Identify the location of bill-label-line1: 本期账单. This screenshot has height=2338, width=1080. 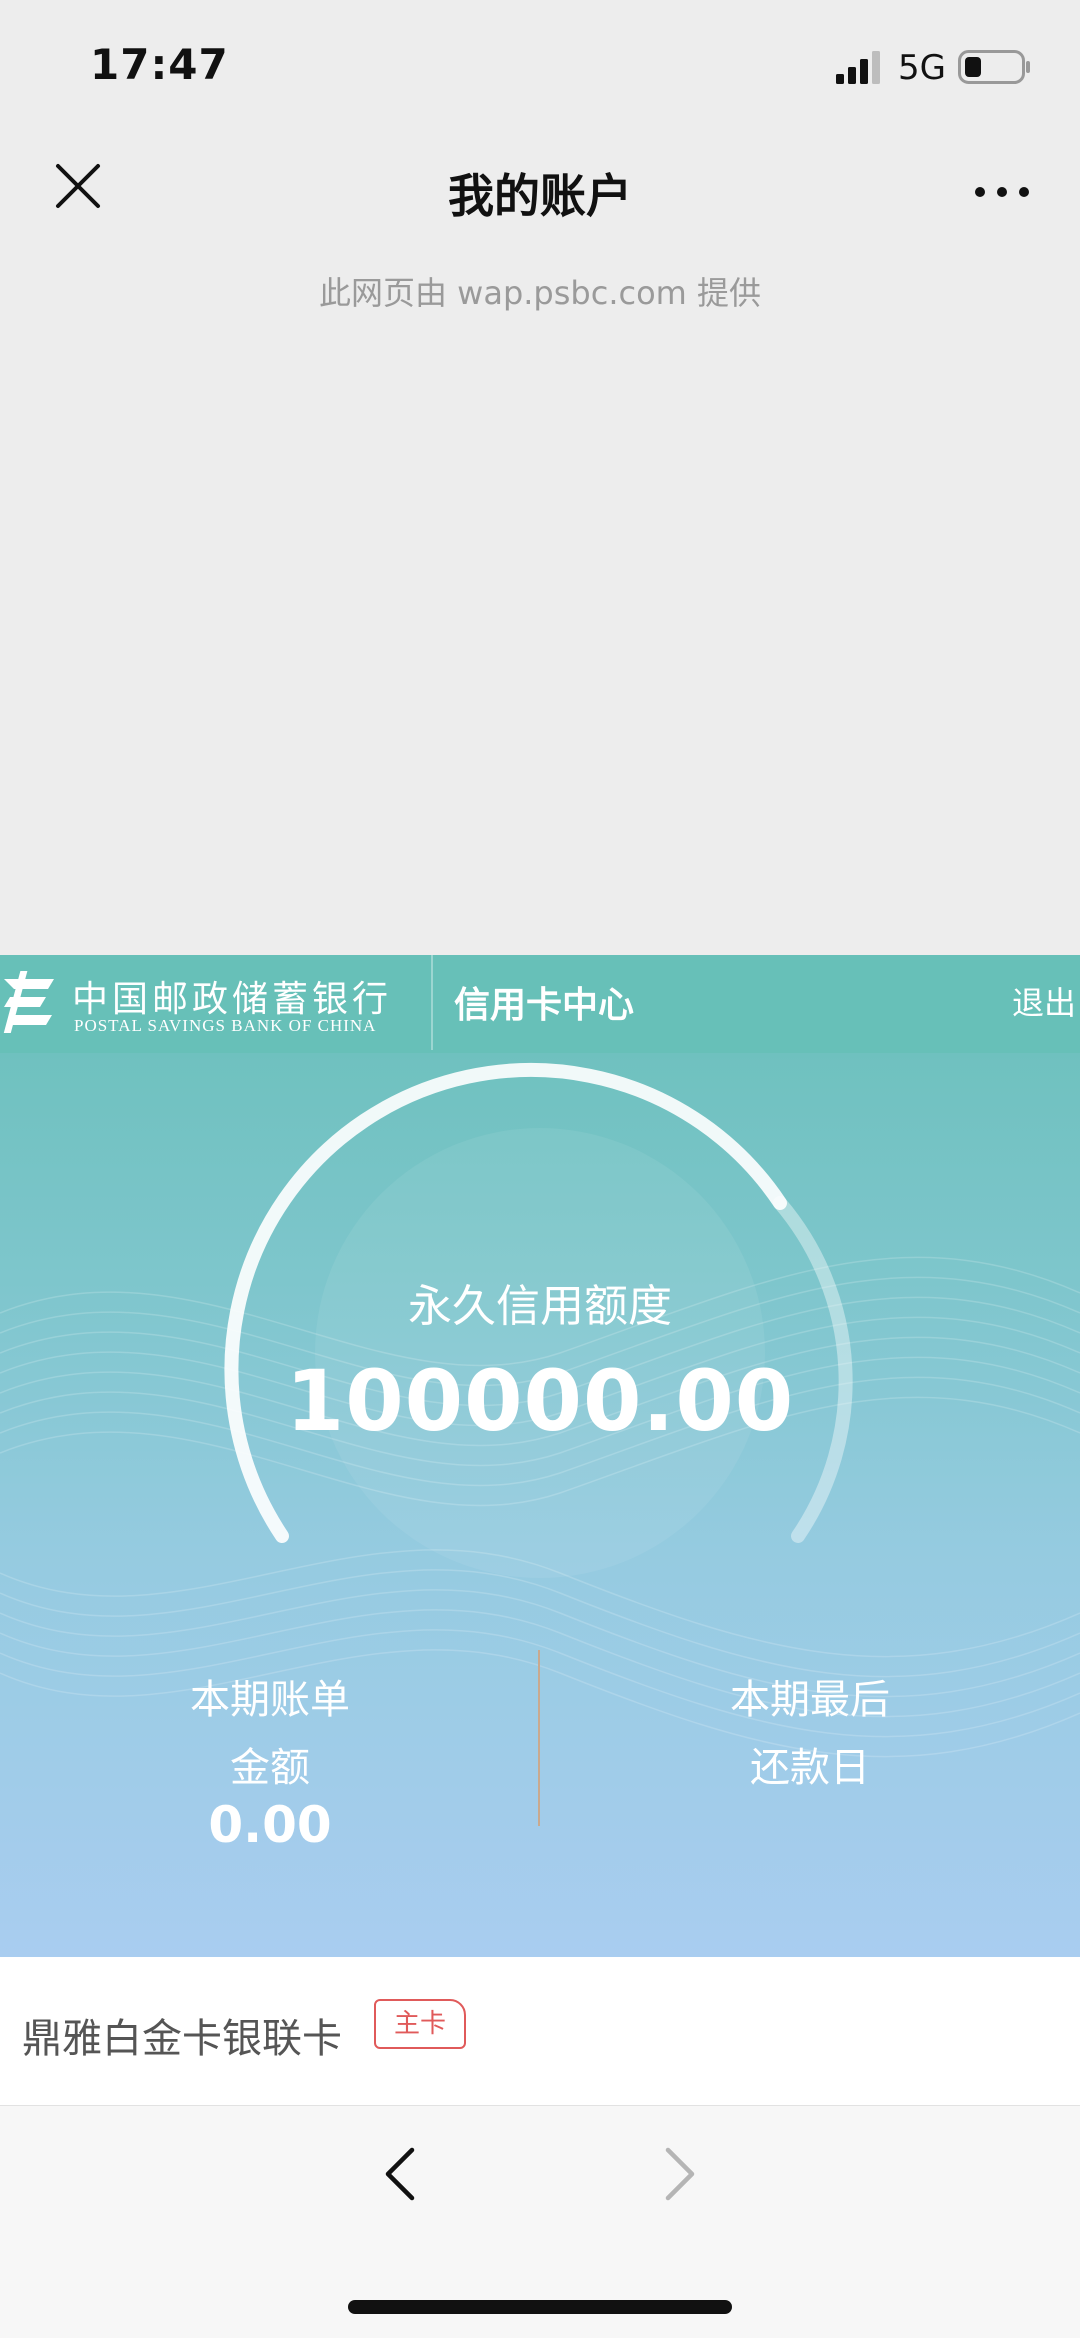
(270, 1700).